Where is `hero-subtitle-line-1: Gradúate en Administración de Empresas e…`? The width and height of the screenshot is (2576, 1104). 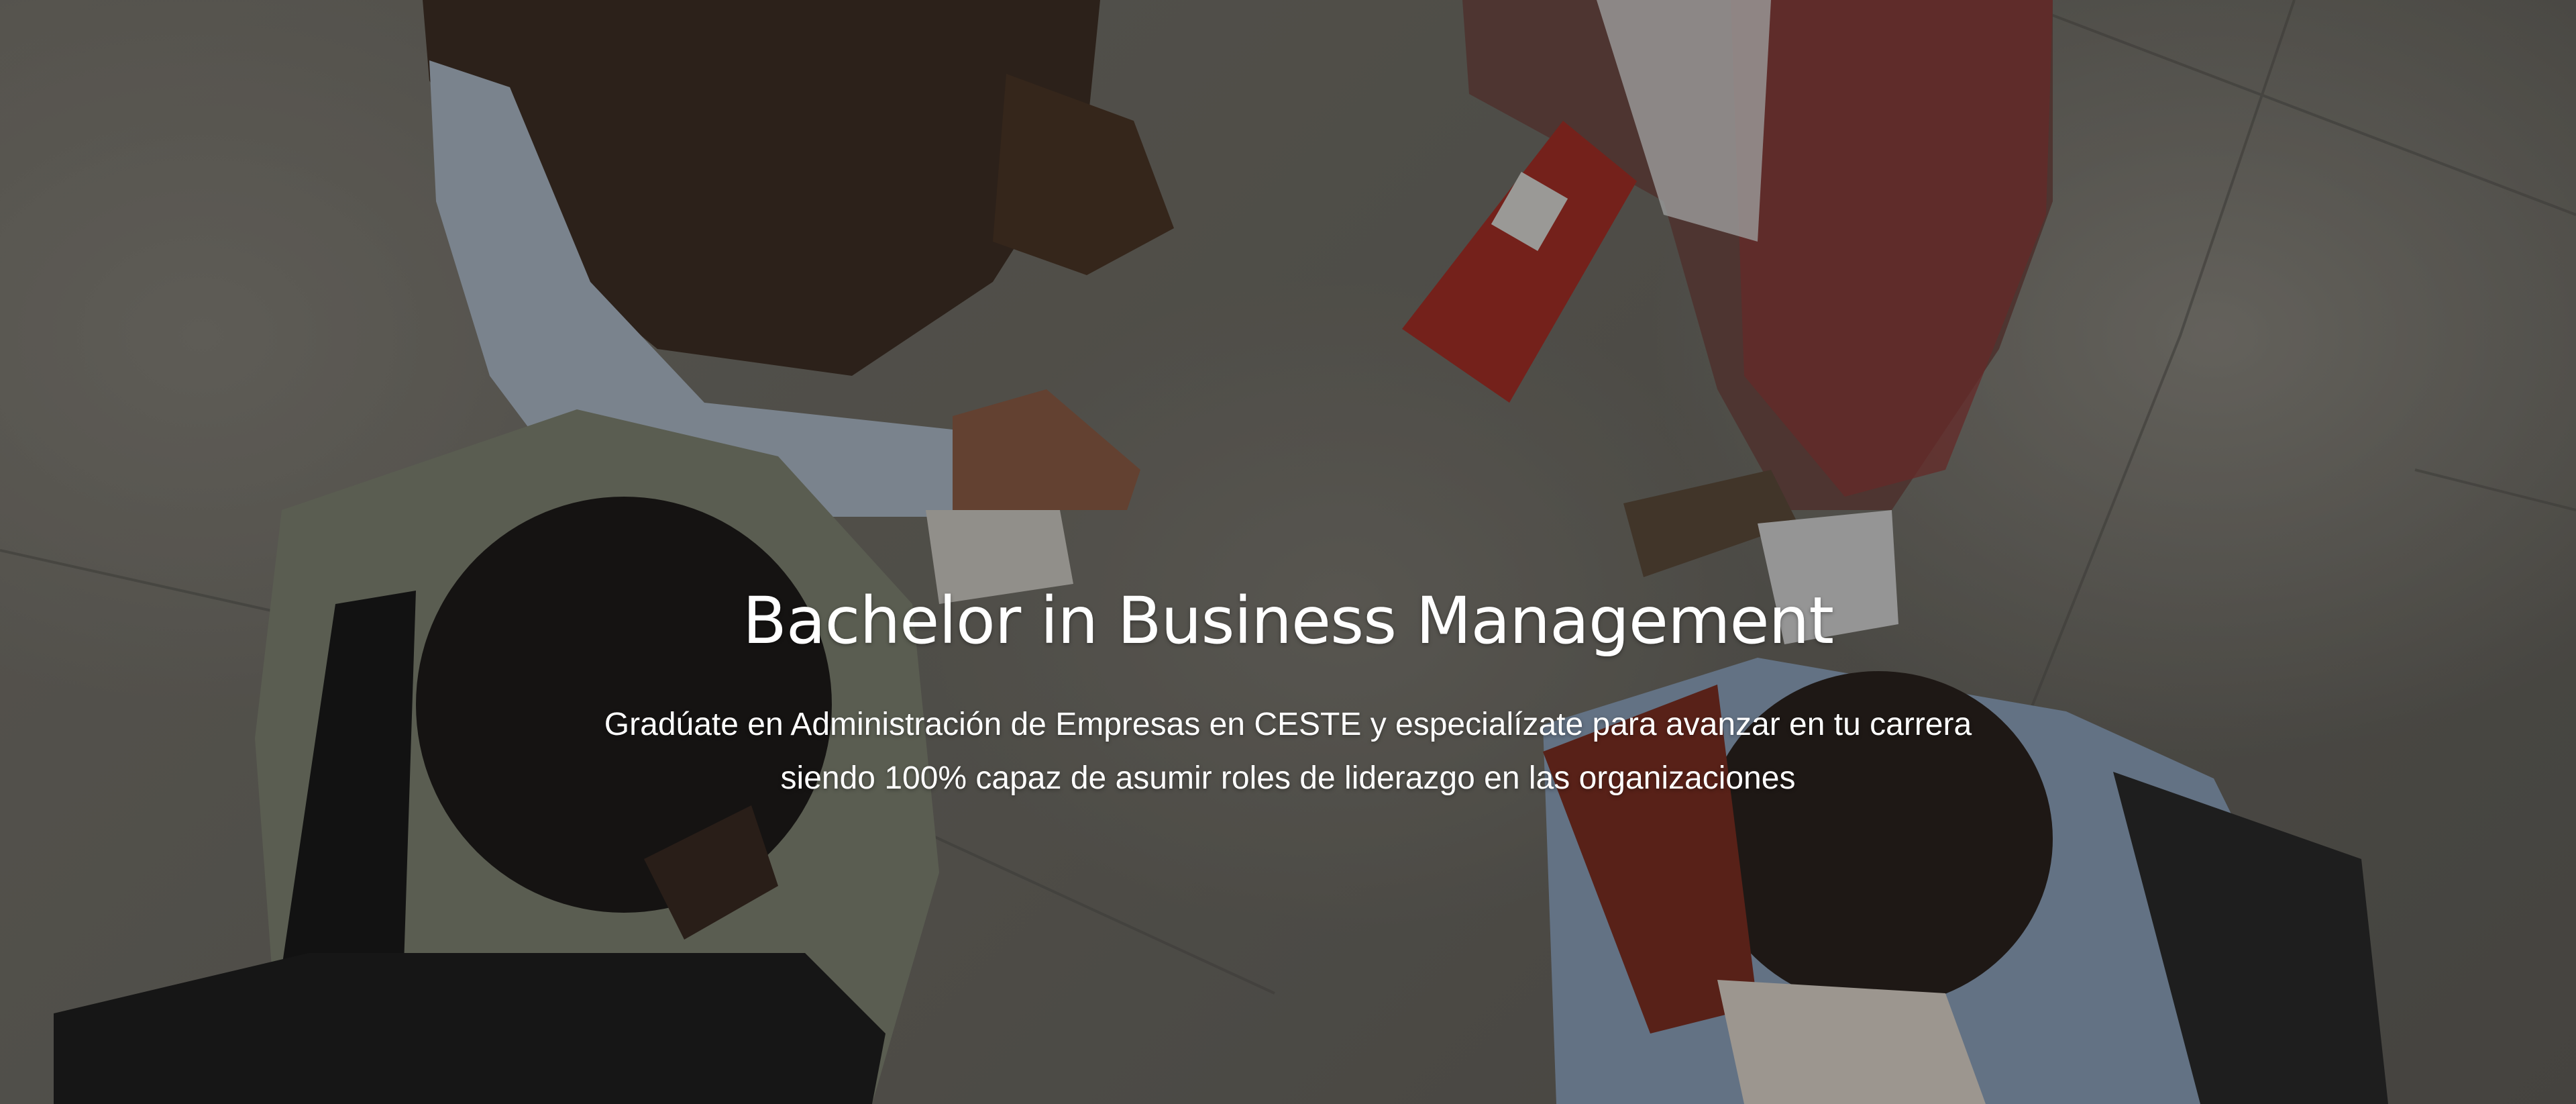
hero-subtitle-line-1: Gradúate en Administración de Empresas e… is located at coordinates (1288, 724).